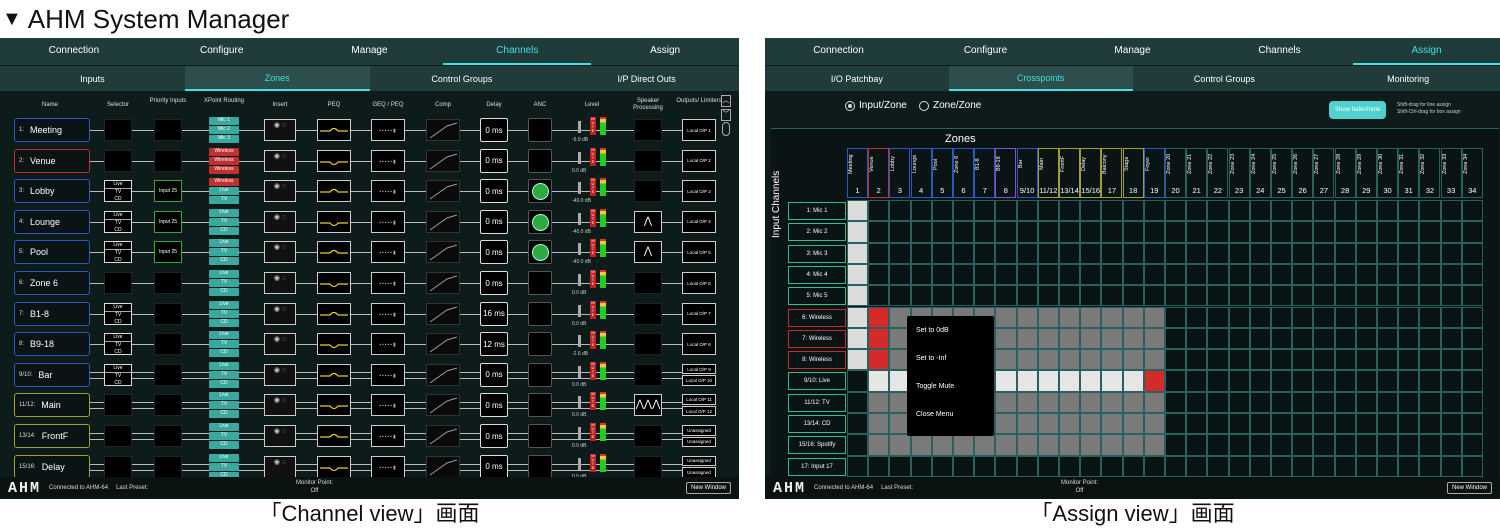 The width and height of the screenshot is (1500, 529). I want to click on menu-item-set-to-inf: Set to -Inf, so click(950, 358).